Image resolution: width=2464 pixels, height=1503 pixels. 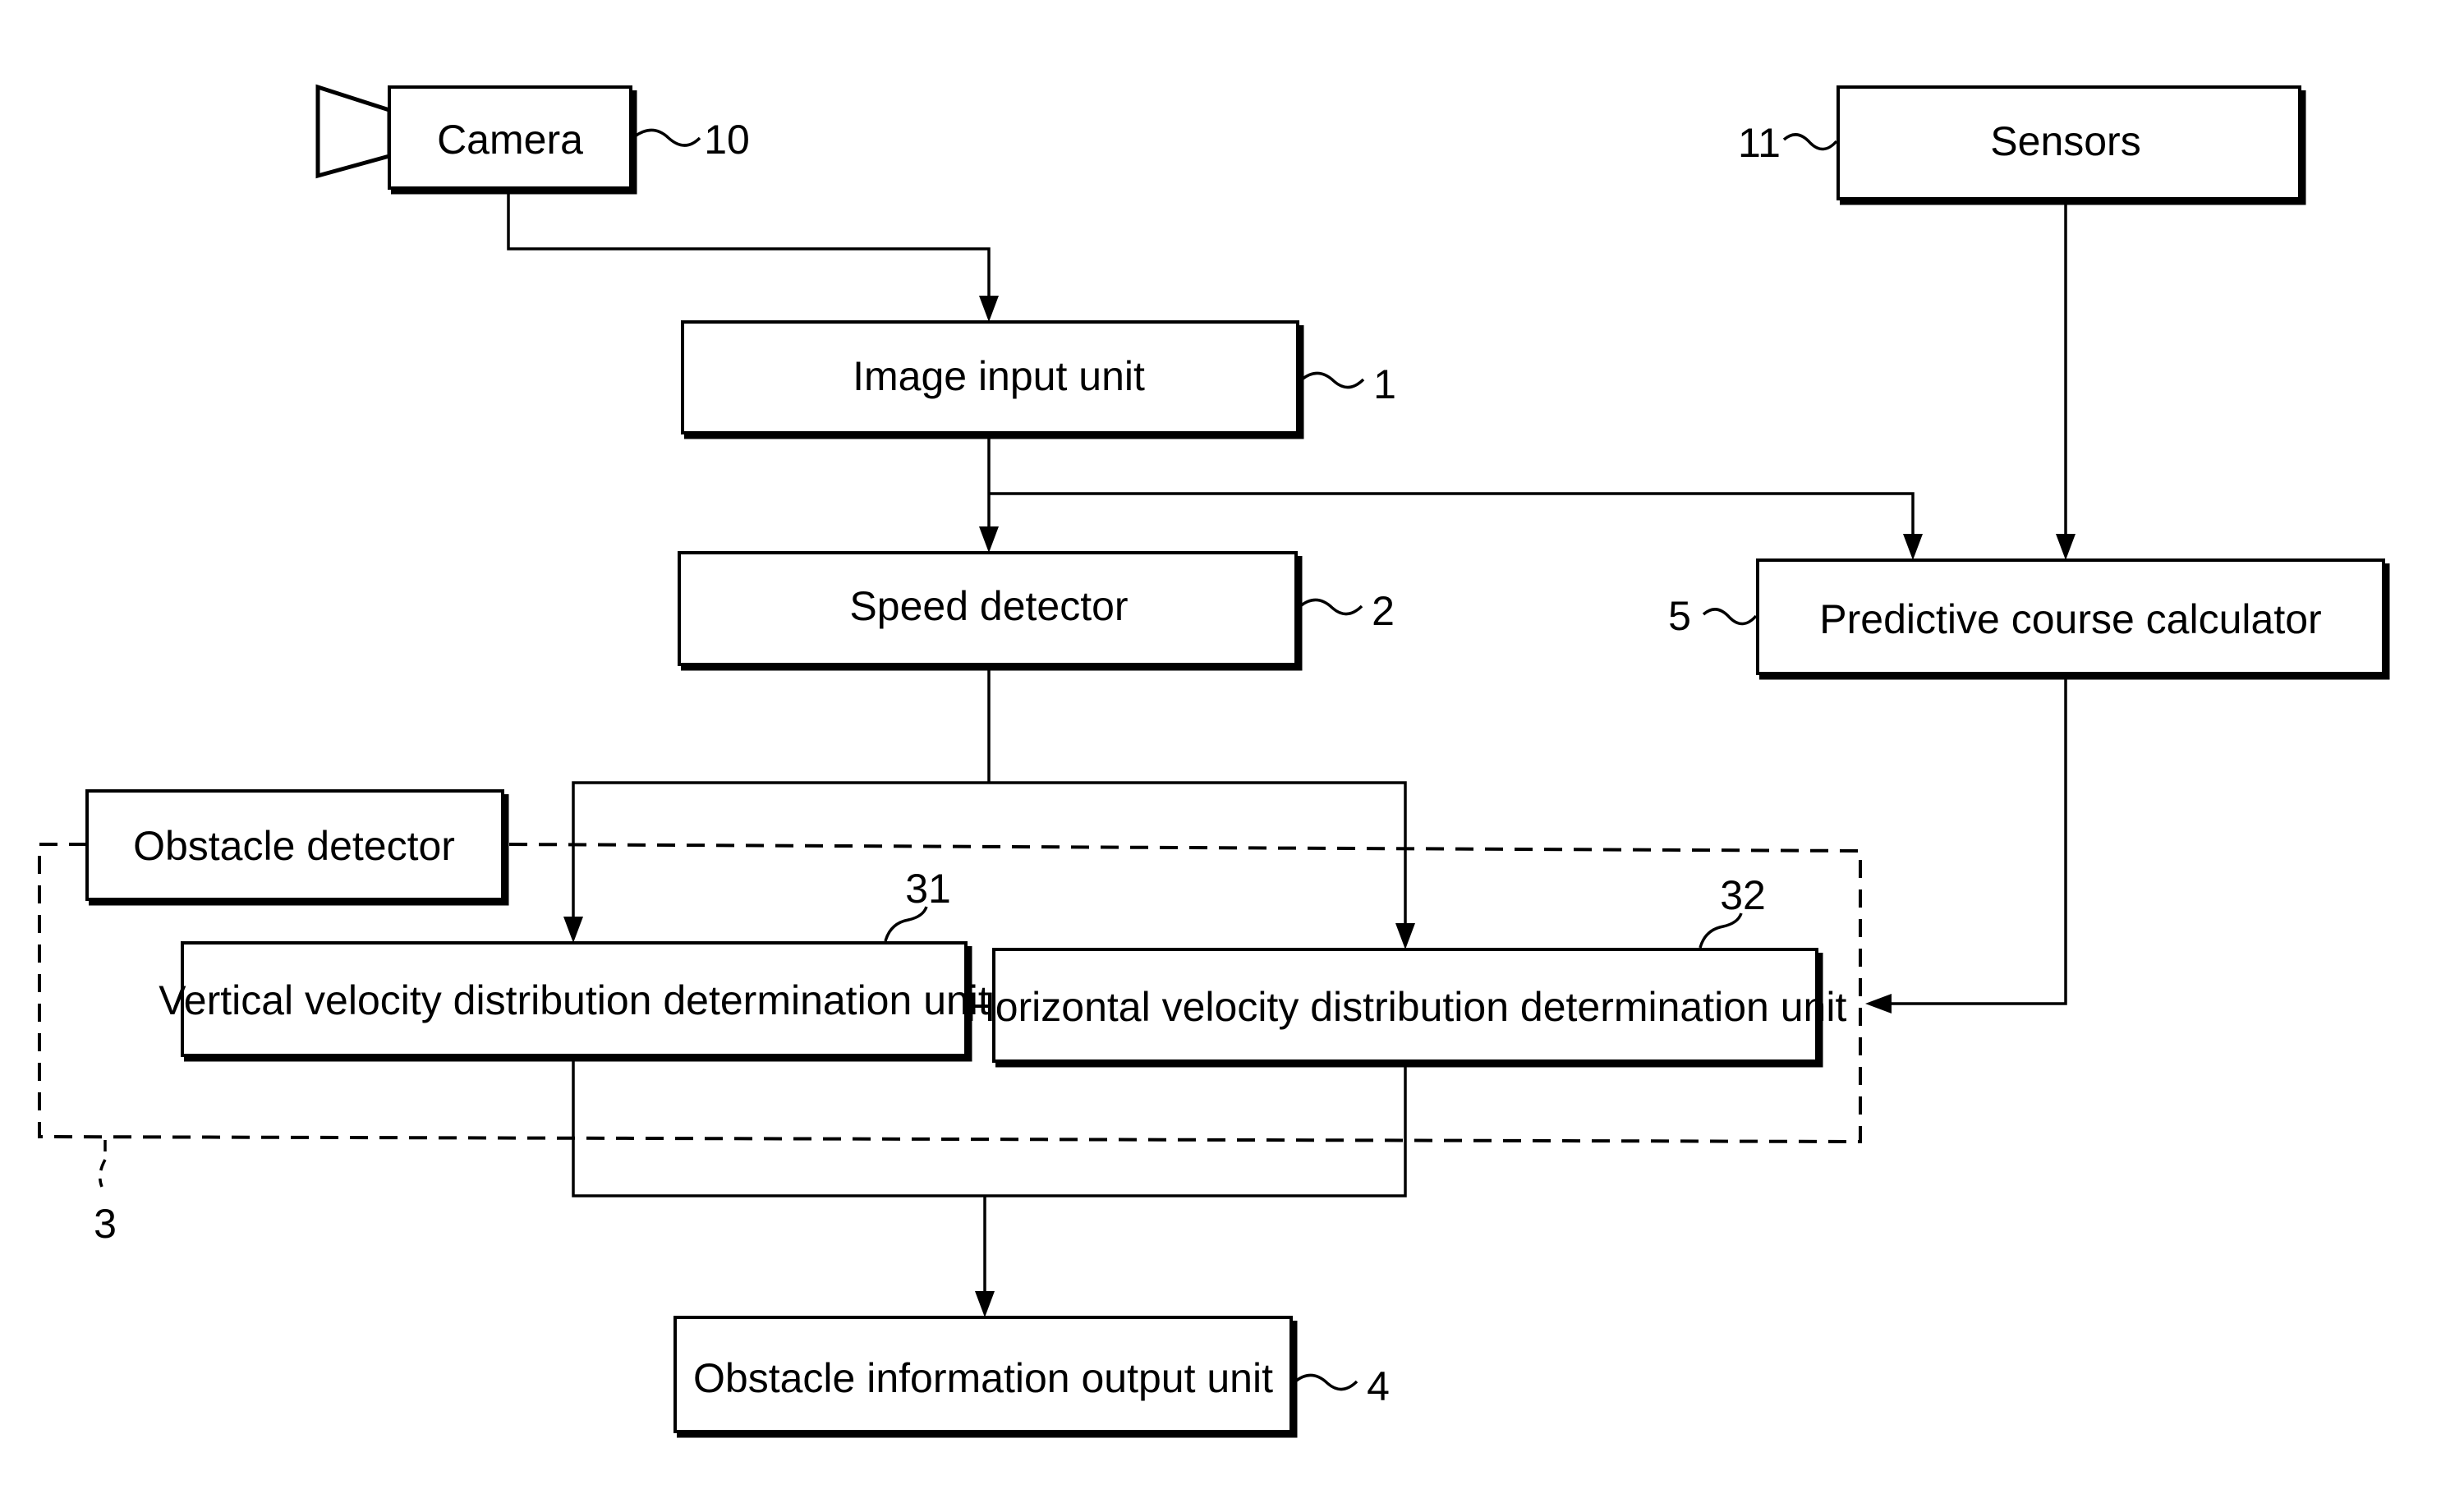 I want to click on camera-lens-icon, so click(x=353, y=131).